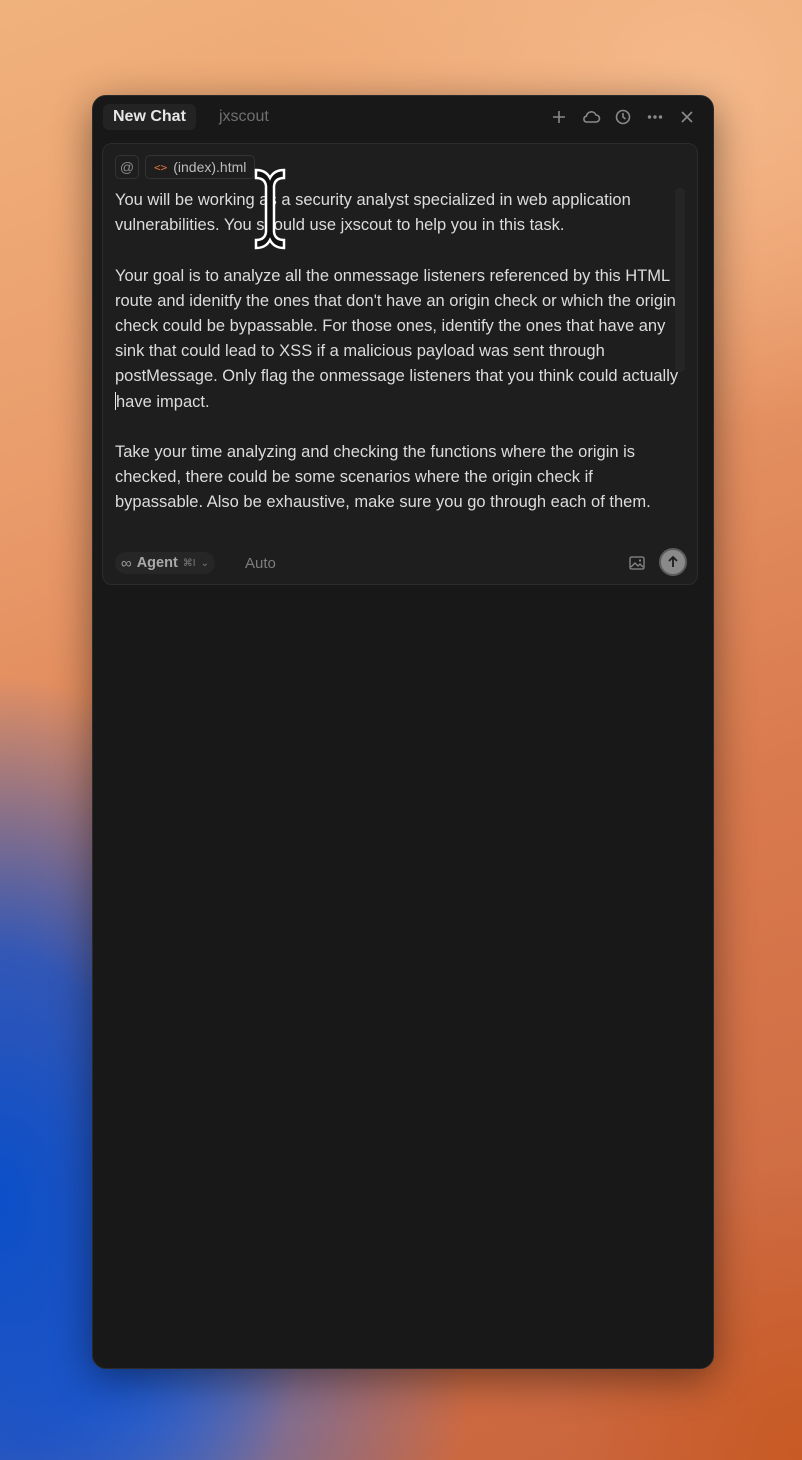 The width and height of the screenshot is (802, 1460). I want to click on close-icon, so click(687, 117).